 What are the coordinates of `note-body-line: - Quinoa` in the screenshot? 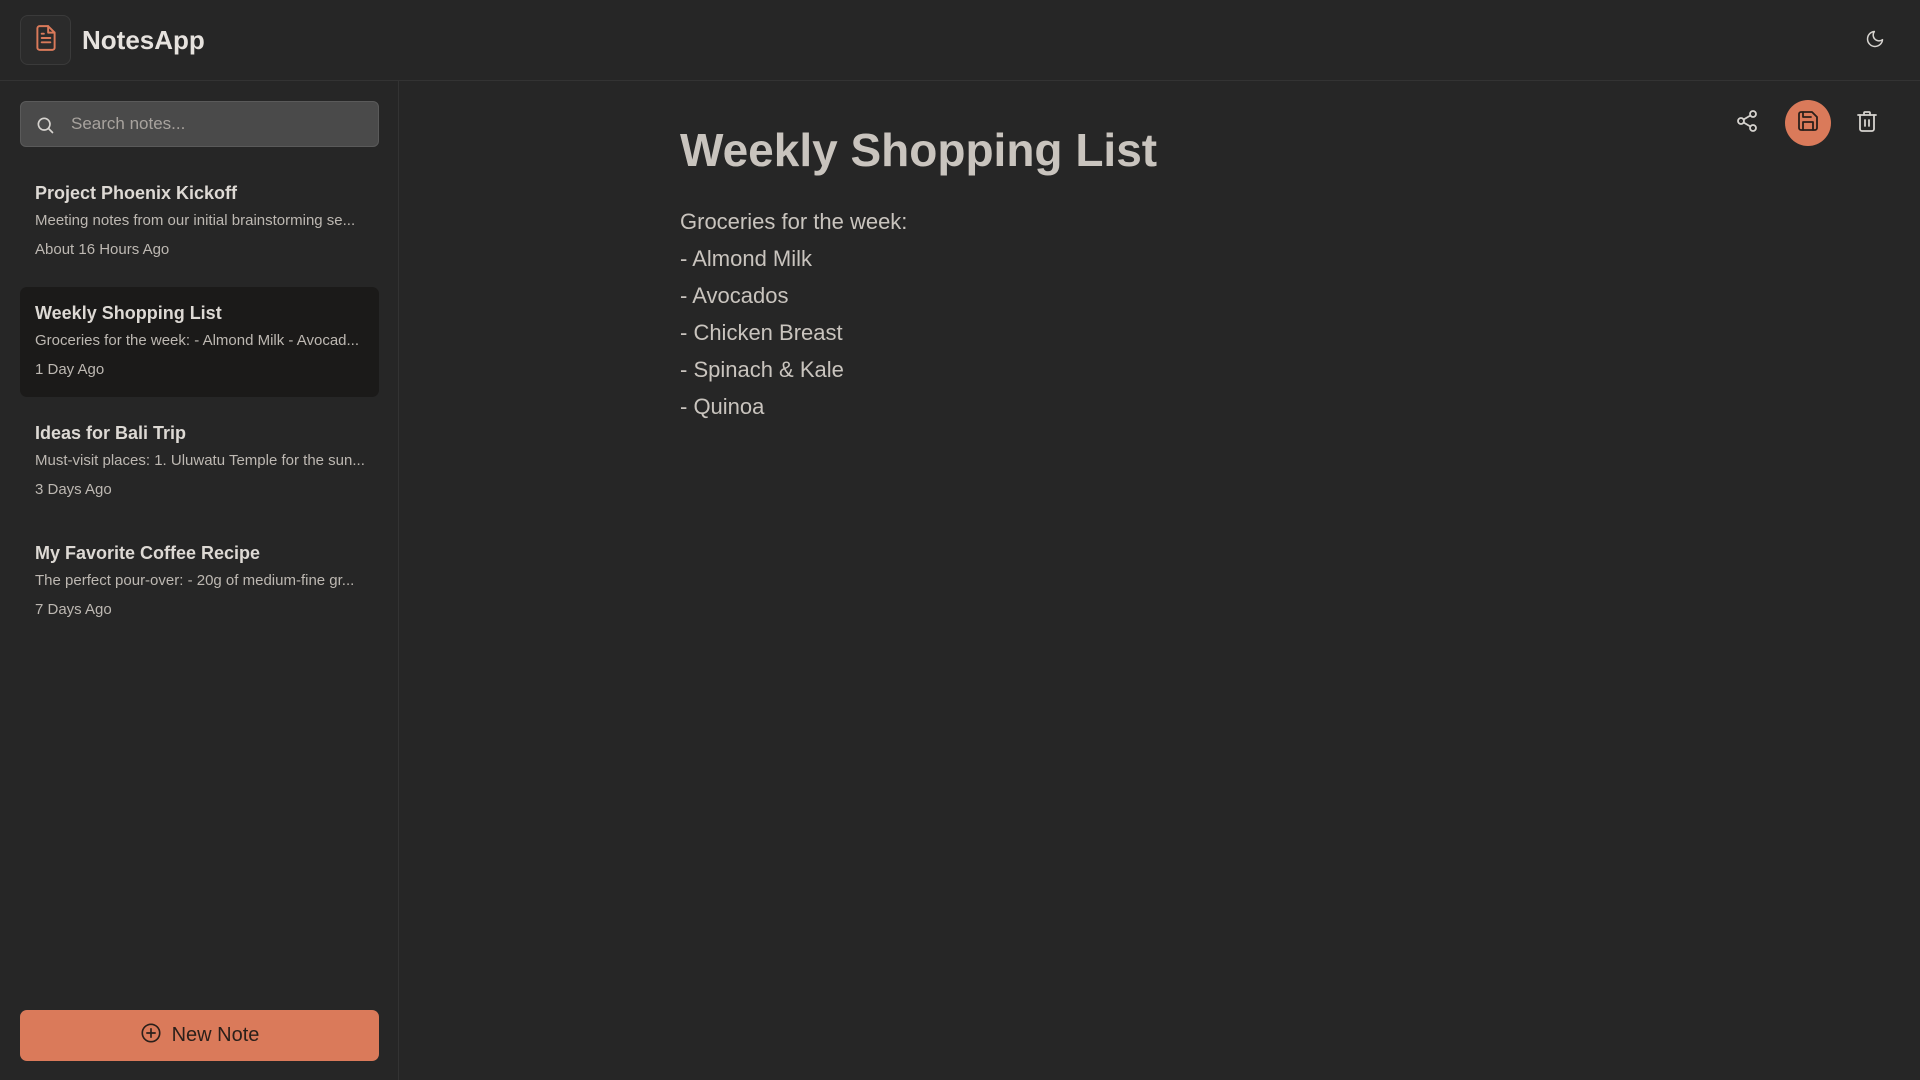 It's located at (722, 406).